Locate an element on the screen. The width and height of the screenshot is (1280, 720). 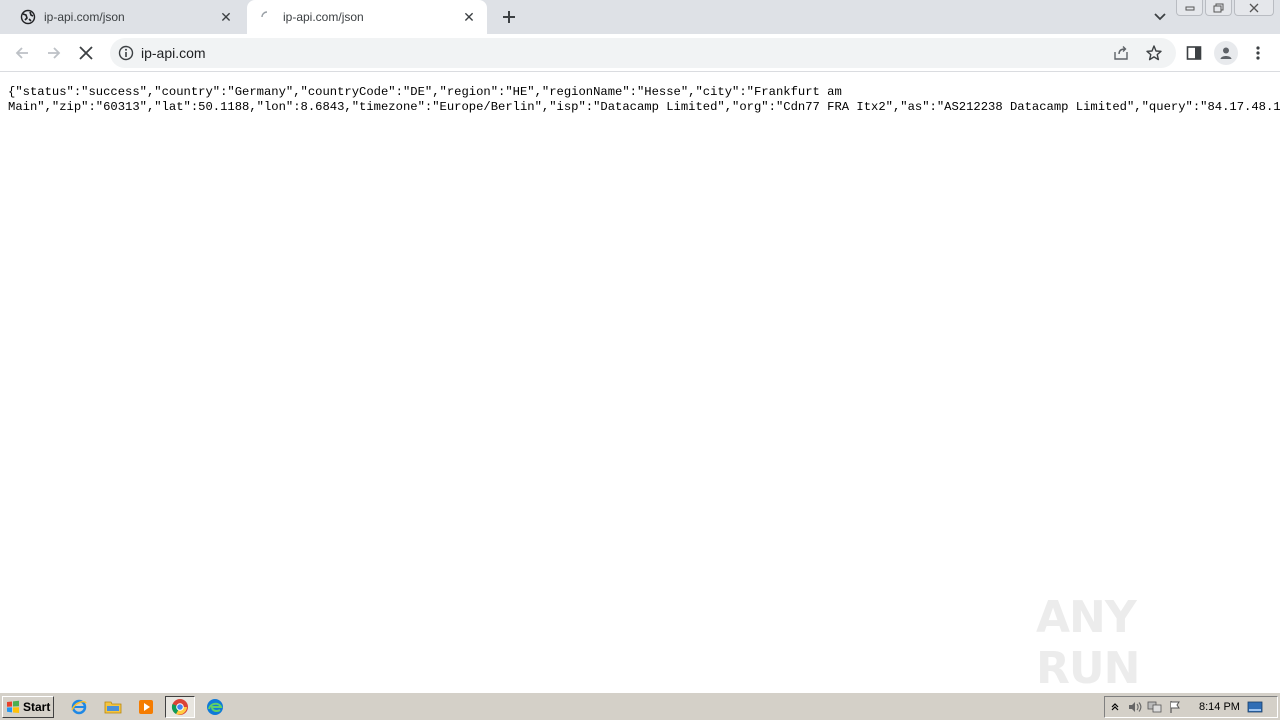
explorer-folder-icon is located at coordinates (113, 707).